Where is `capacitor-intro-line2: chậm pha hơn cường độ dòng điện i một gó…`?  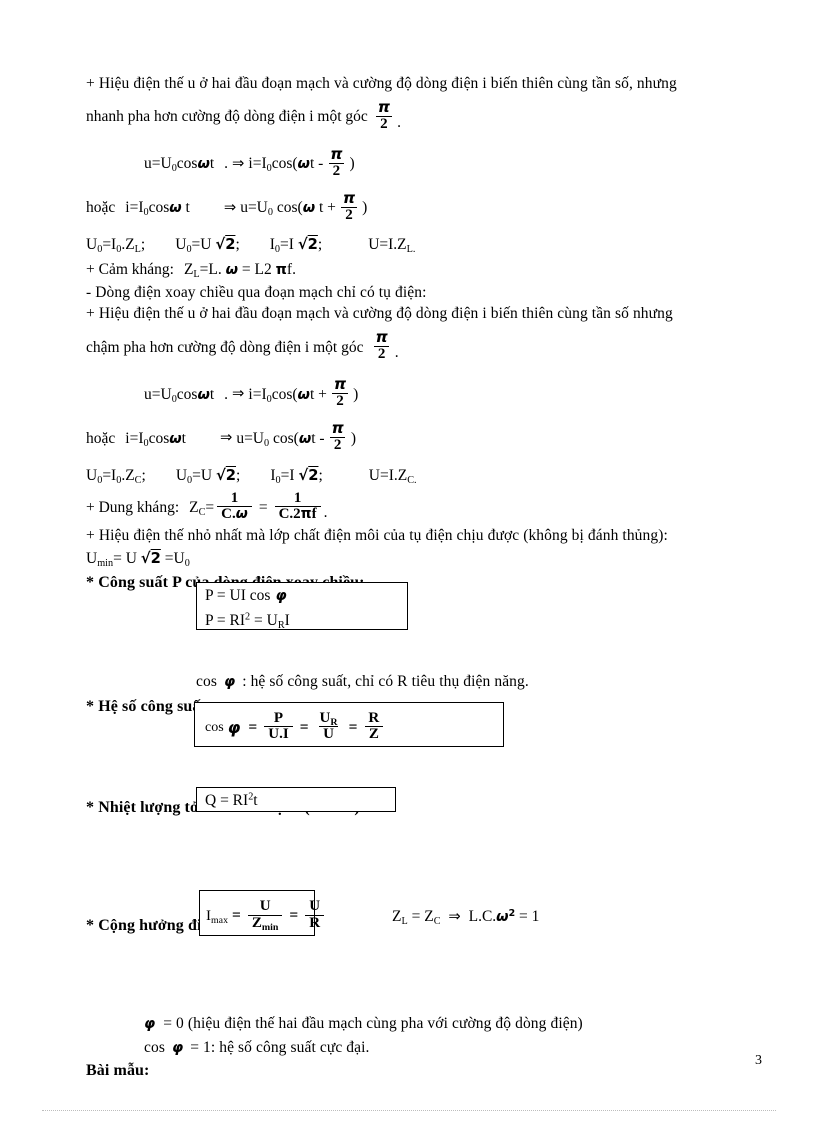 capacitor-intro-line2: chậm pha hơn cường độ dòng điện i một gó… is located at coordinates (424, 347).